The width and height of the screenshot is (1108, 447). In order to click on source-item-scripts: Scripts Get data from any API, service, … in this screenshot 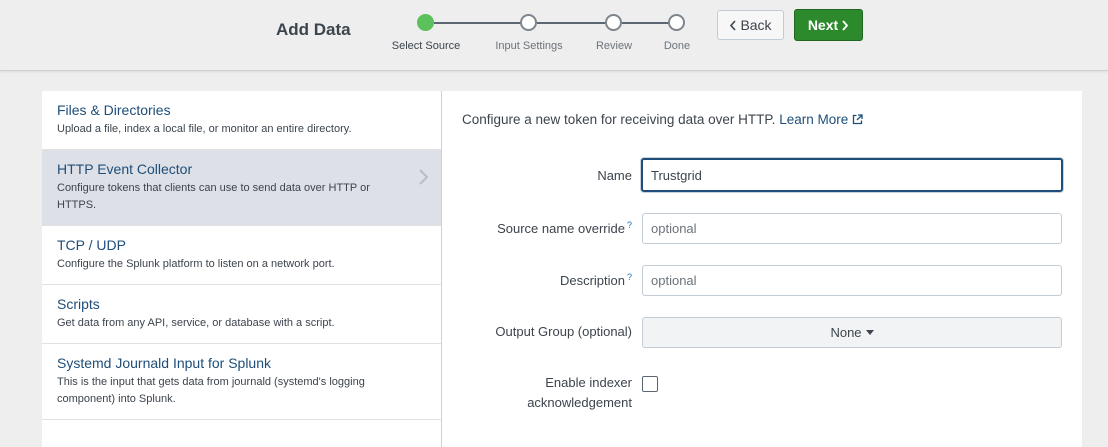, I will do `click(241, 314)`.